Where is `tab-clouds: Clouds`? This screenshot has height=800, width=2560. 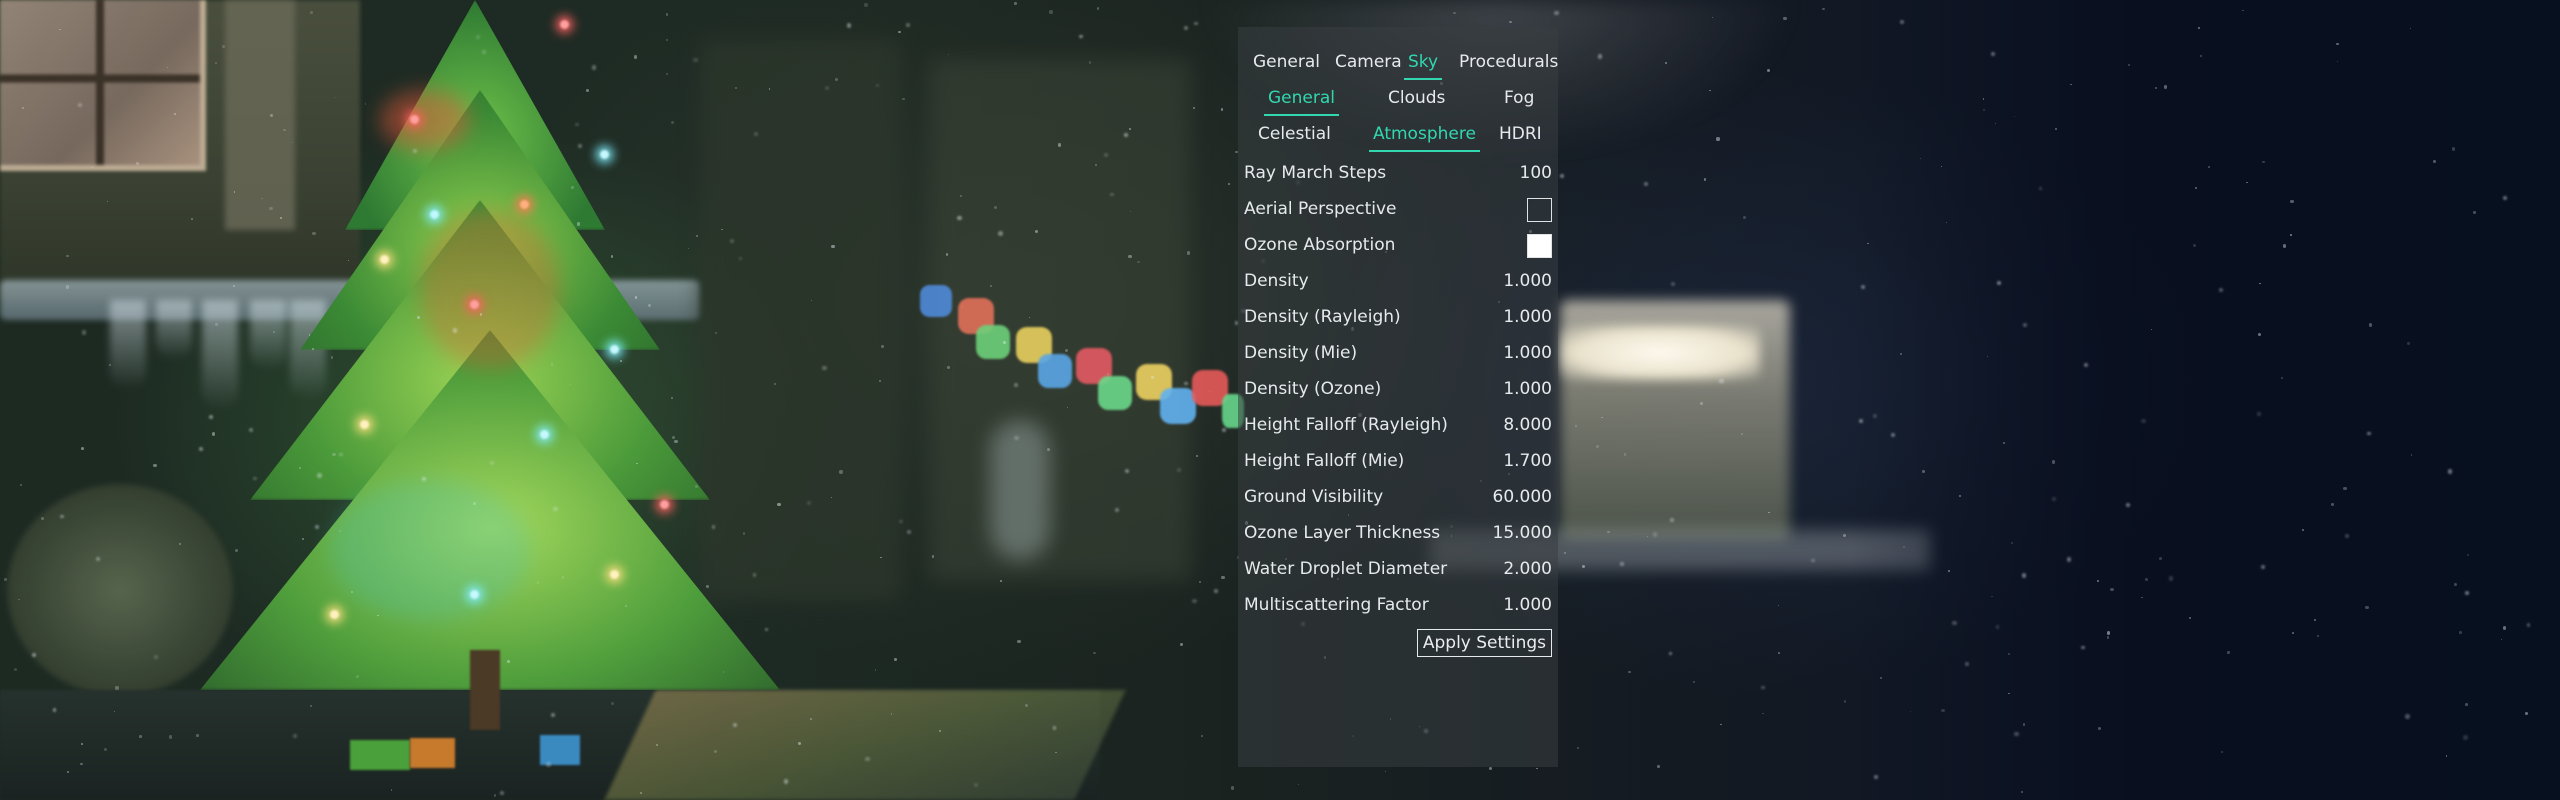
tab-clouds: Clouds is located at coordinates (1416, 98).